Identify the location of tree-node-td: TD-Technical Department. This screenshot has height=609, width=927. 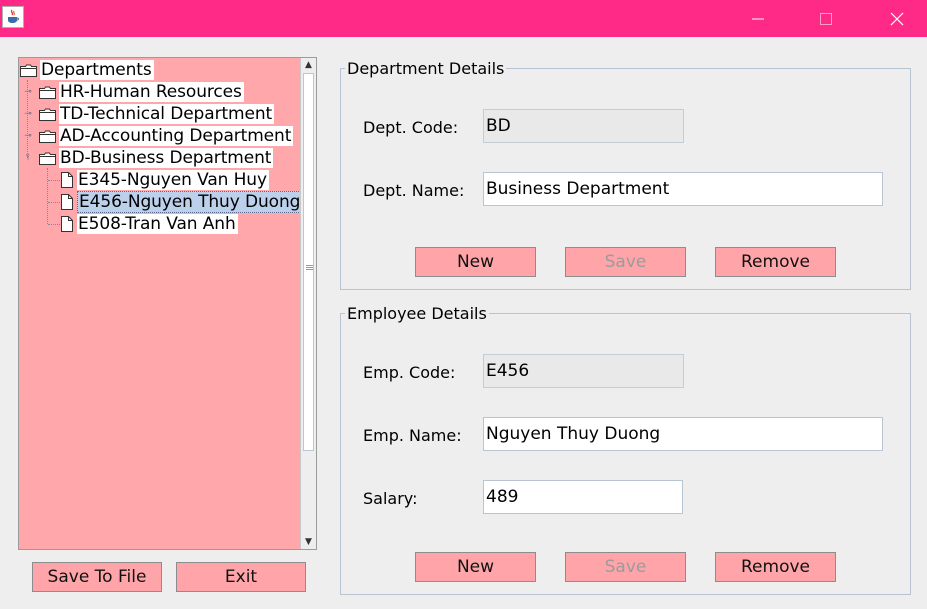
(157, 114).